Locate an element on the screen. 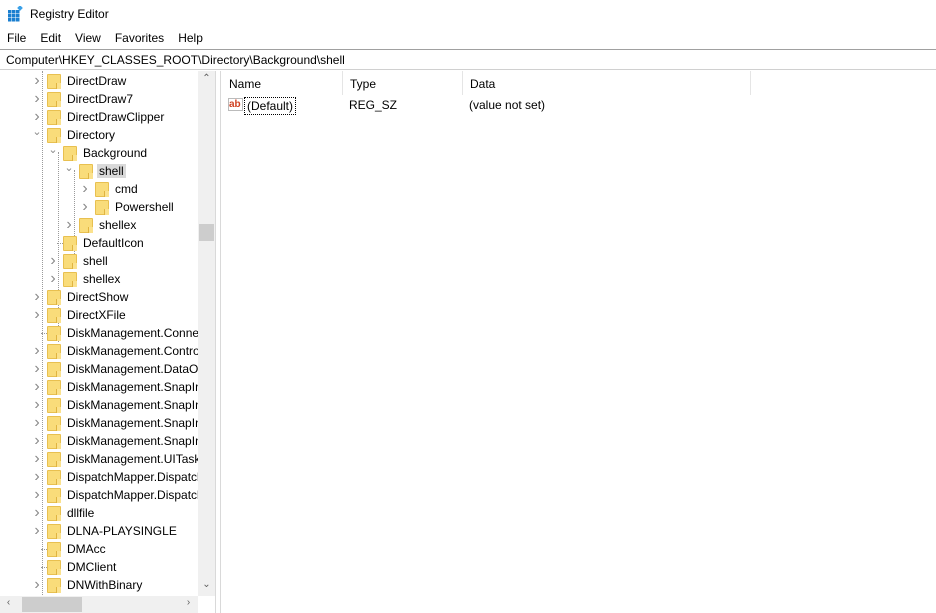 The image size is (936, 613). tree-item: › DiskManagement.DataOl is located at coordinates (100, 369).